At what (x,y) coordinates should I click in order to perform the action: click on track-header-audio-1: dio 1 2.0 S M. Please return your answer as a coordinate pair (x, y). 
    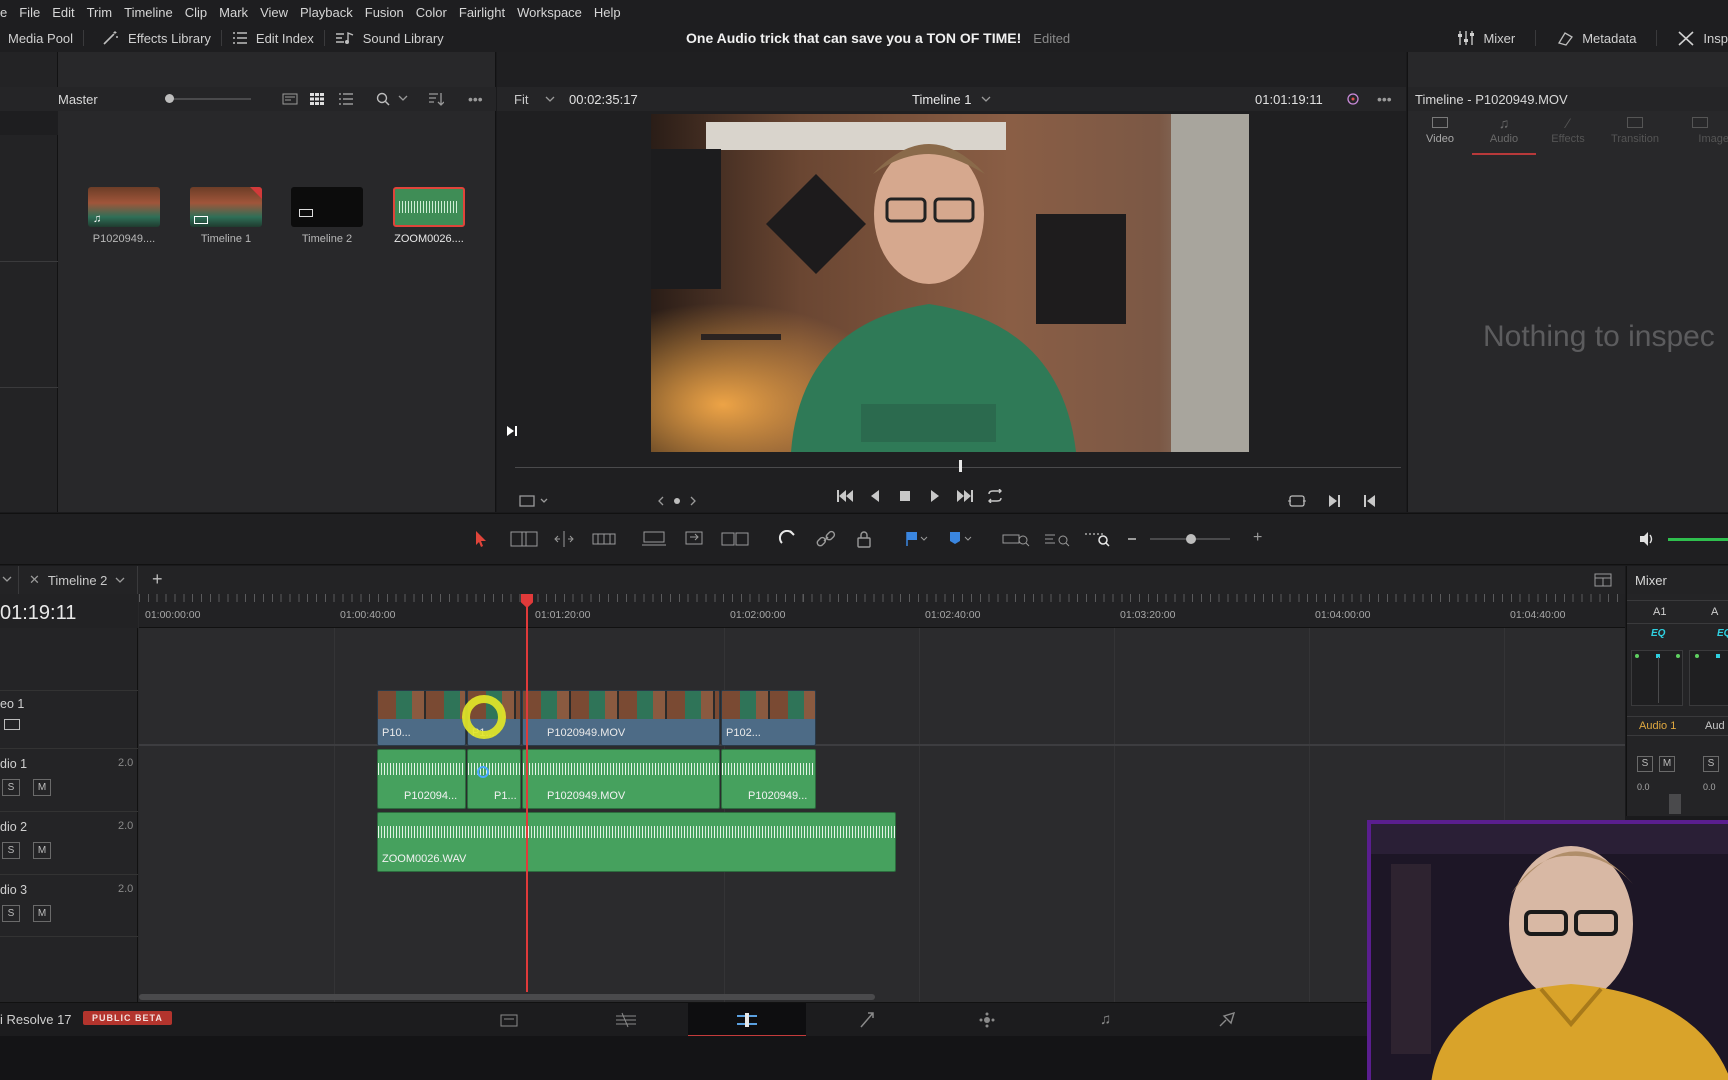
    Looking at the image, I should click on (69, 779).